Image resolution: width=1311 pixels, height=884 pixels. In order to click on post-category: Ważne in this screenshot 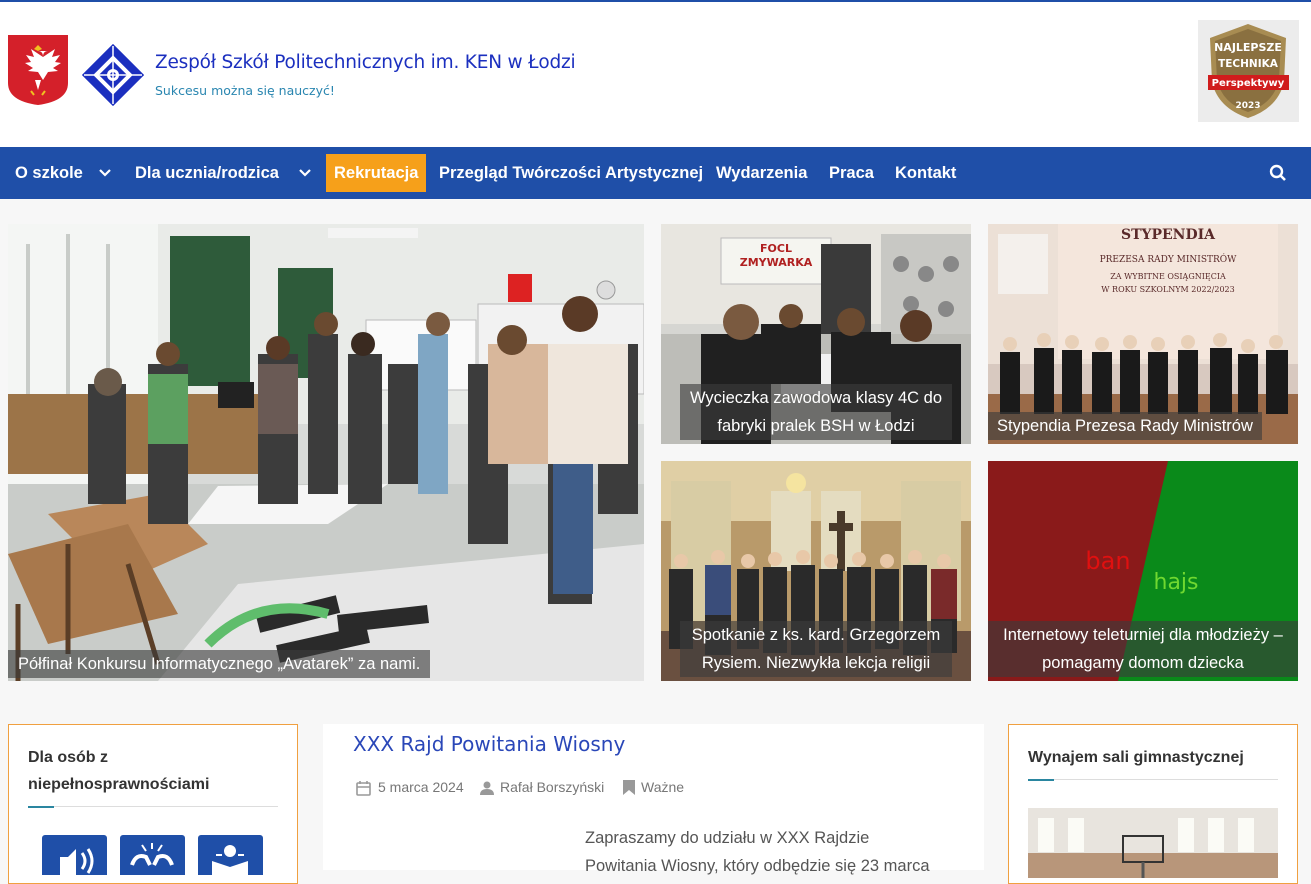, I will do `click(662, 787)`.